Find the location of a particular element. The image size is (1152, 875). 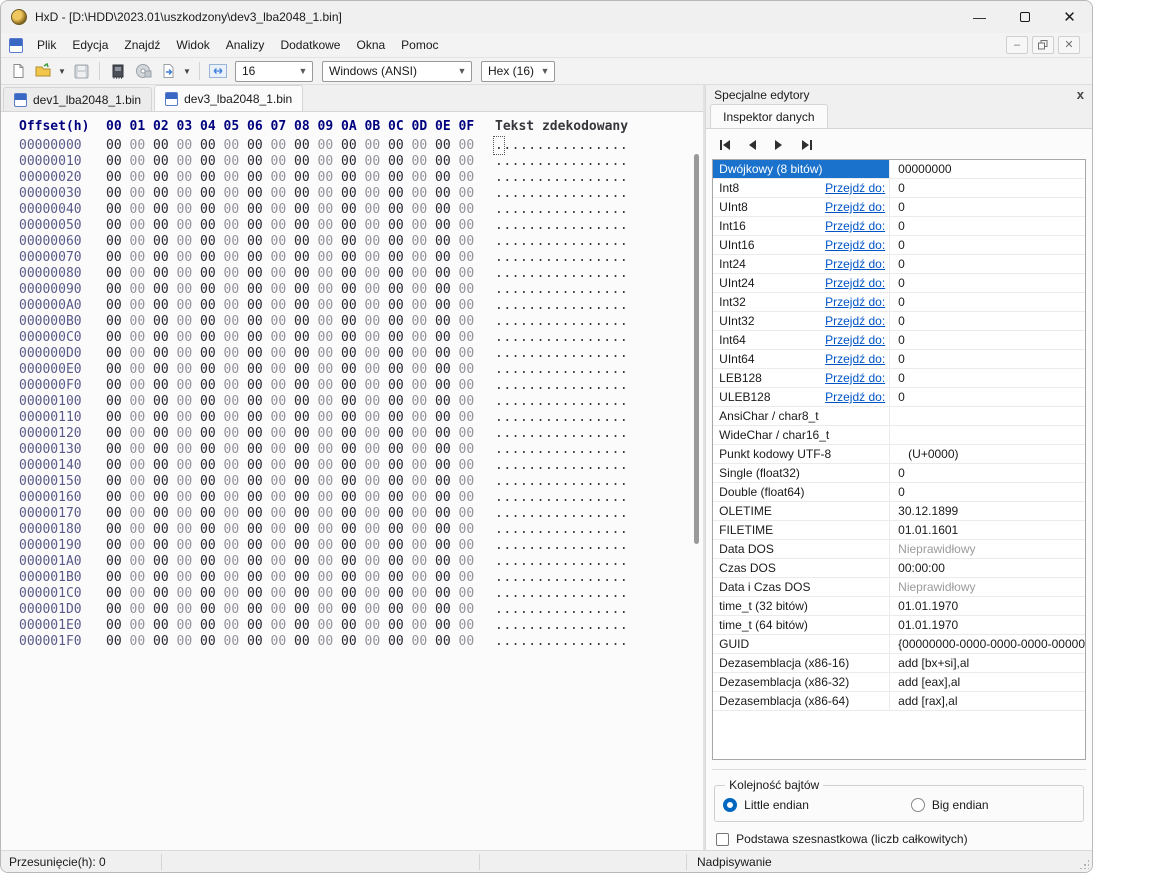

inspector-row: UInt8 Przejdź do: 0 is located at coordinates (899, 207).